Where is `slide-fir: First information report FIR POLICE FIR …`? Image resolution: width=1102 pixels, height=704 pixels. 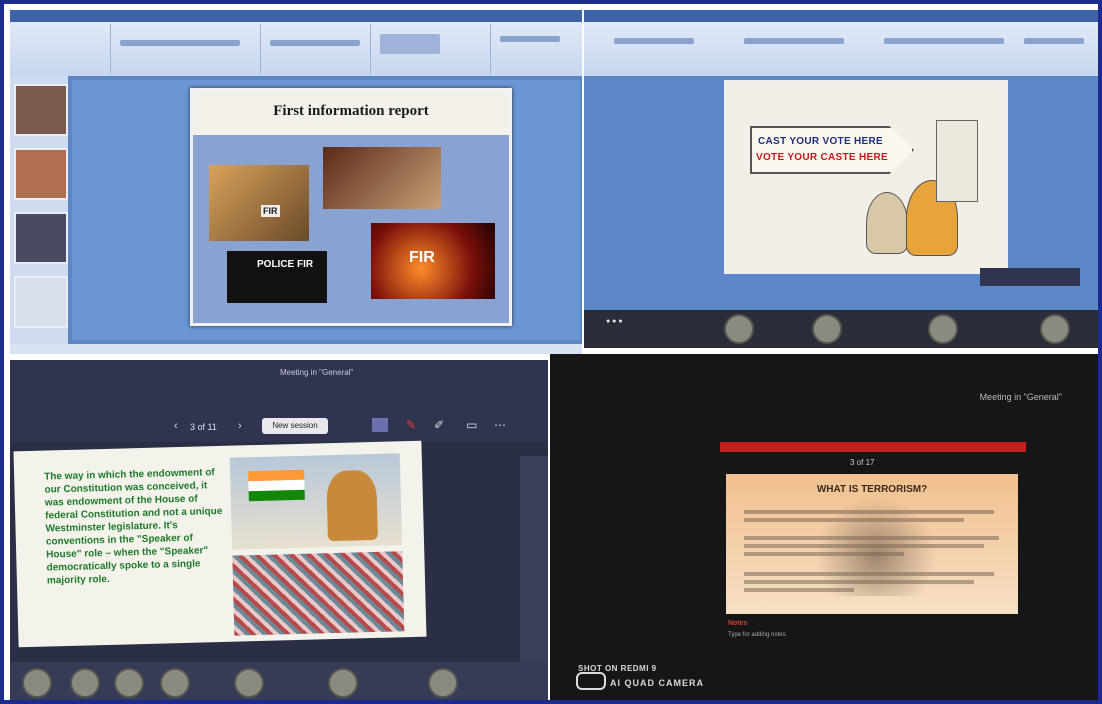
slide-fir: First information report FIR POLICE FIR … is located at coordinates (351, 207).